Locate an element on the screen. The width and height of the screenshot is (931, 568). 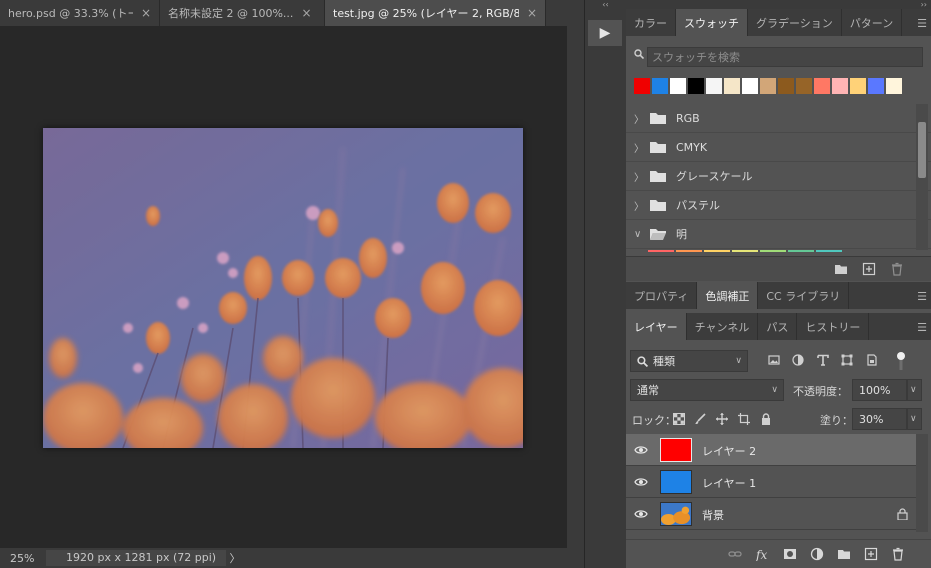
blend-mode-dropdown: 通常 ∨ is located at coordinates (707, 390).